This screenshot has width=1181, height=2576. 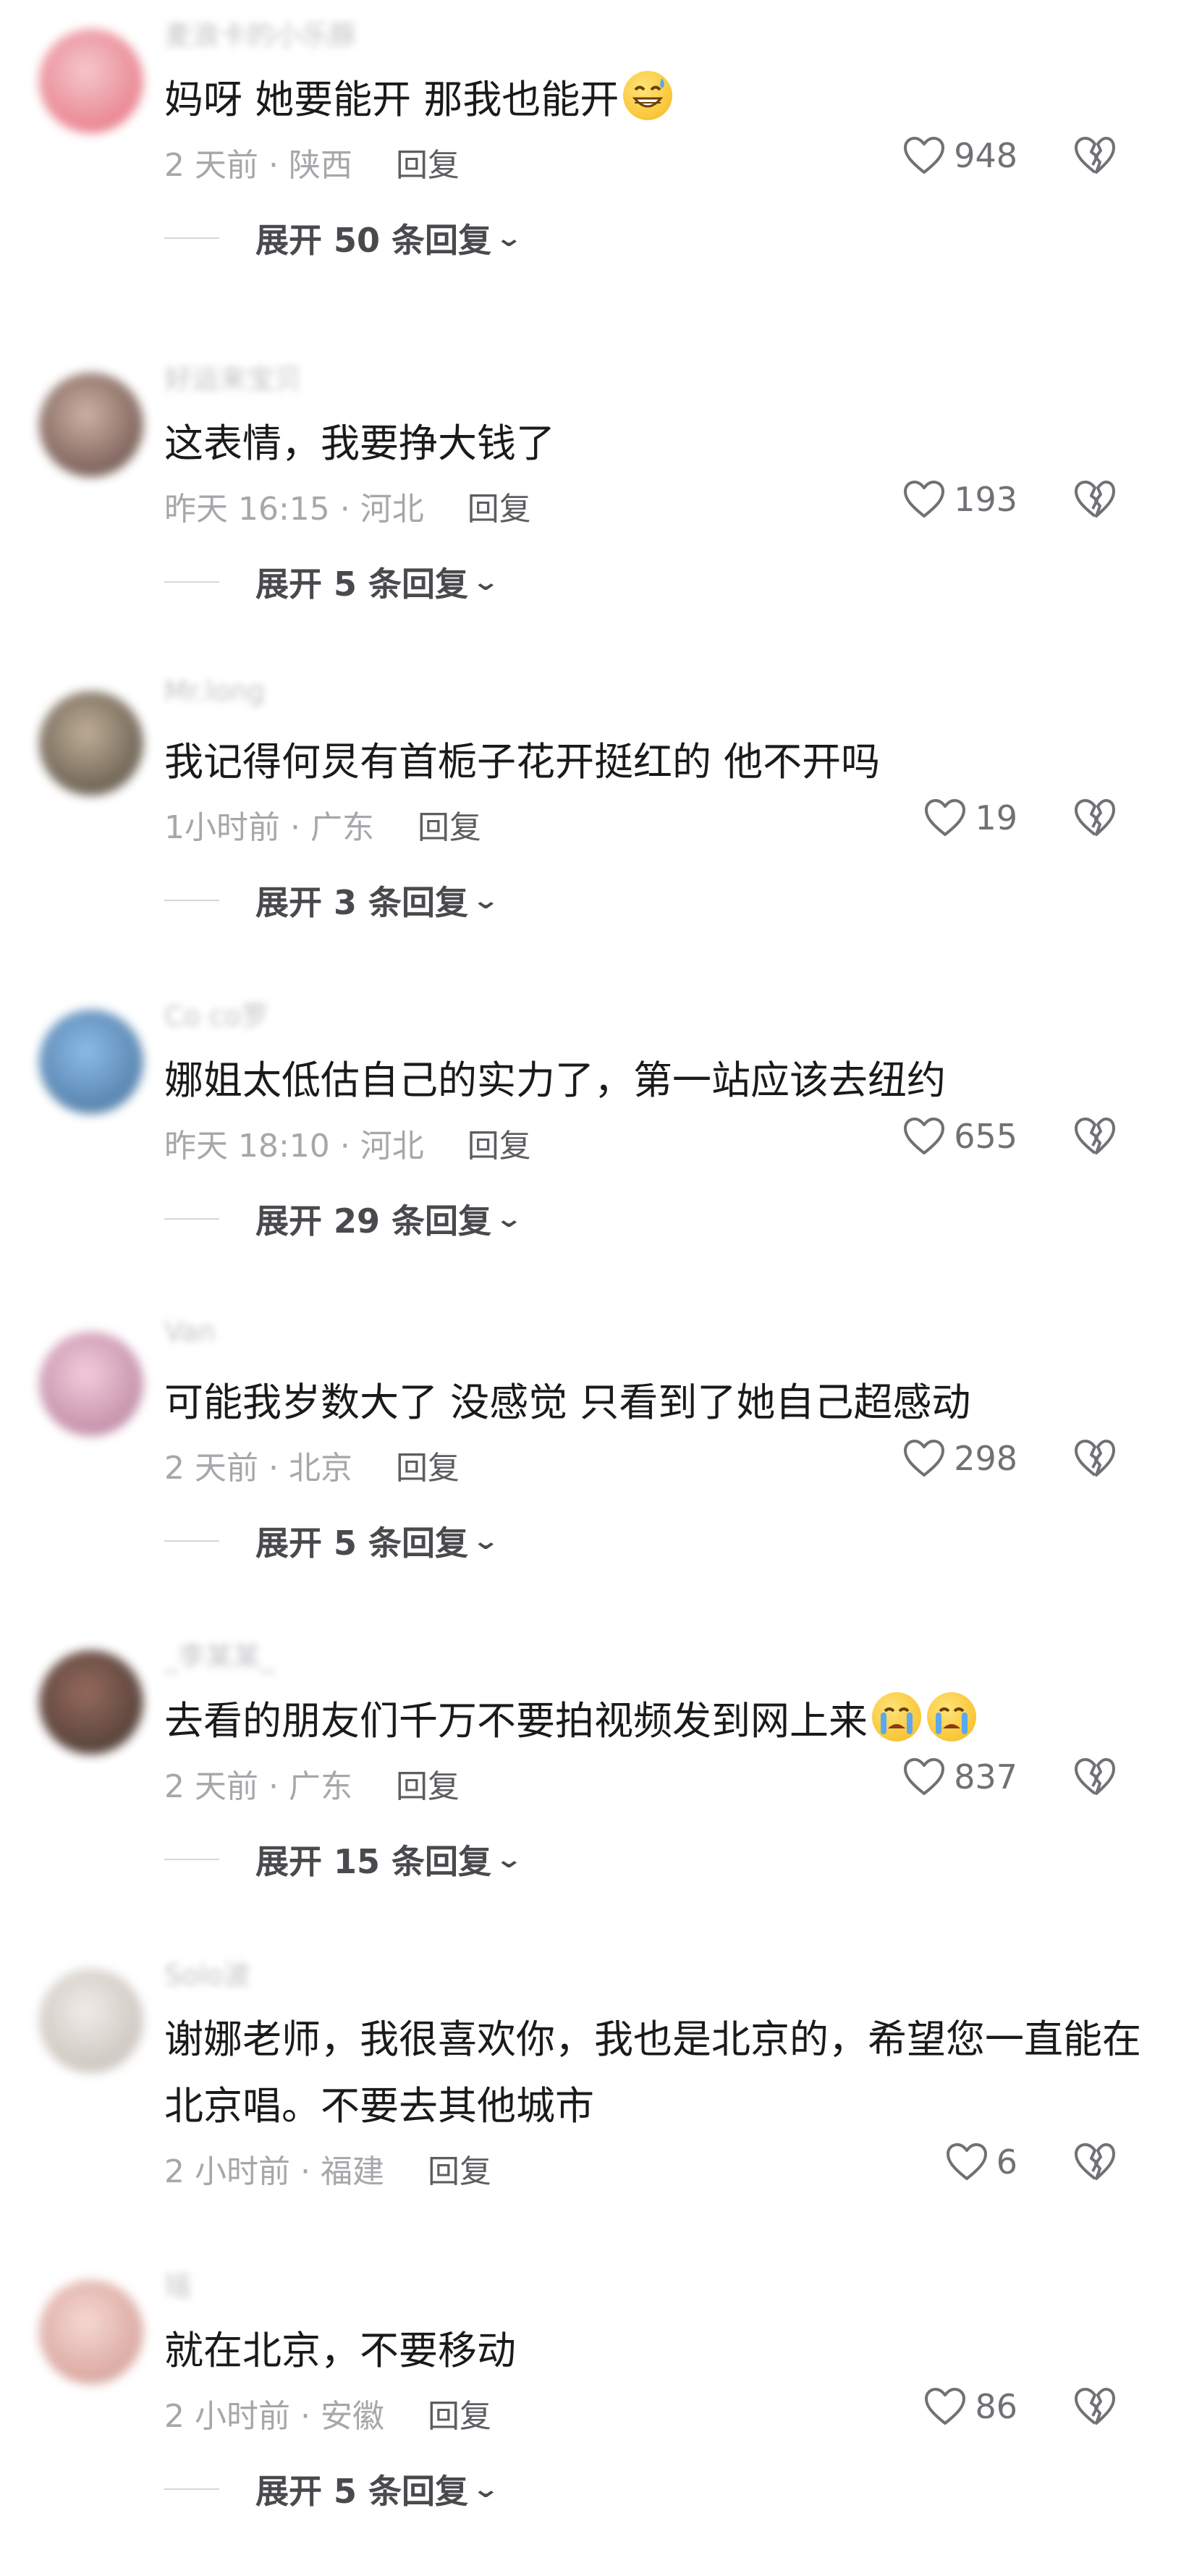 What do you see at coordinates (207, 1973) in the screenshot?
I see `comment-username: Solo波` at bounding box center [207, 1973].